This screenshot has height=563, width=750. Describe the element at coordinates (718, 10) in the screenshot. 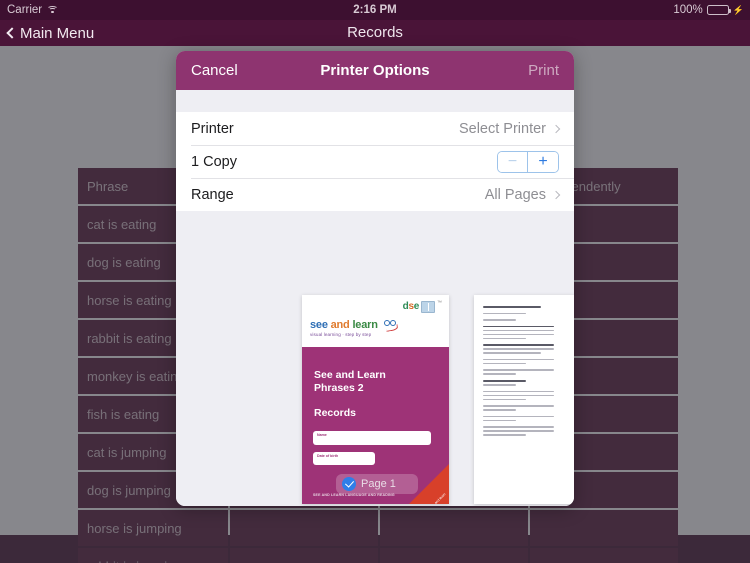

I see `battery-icon` at that location.